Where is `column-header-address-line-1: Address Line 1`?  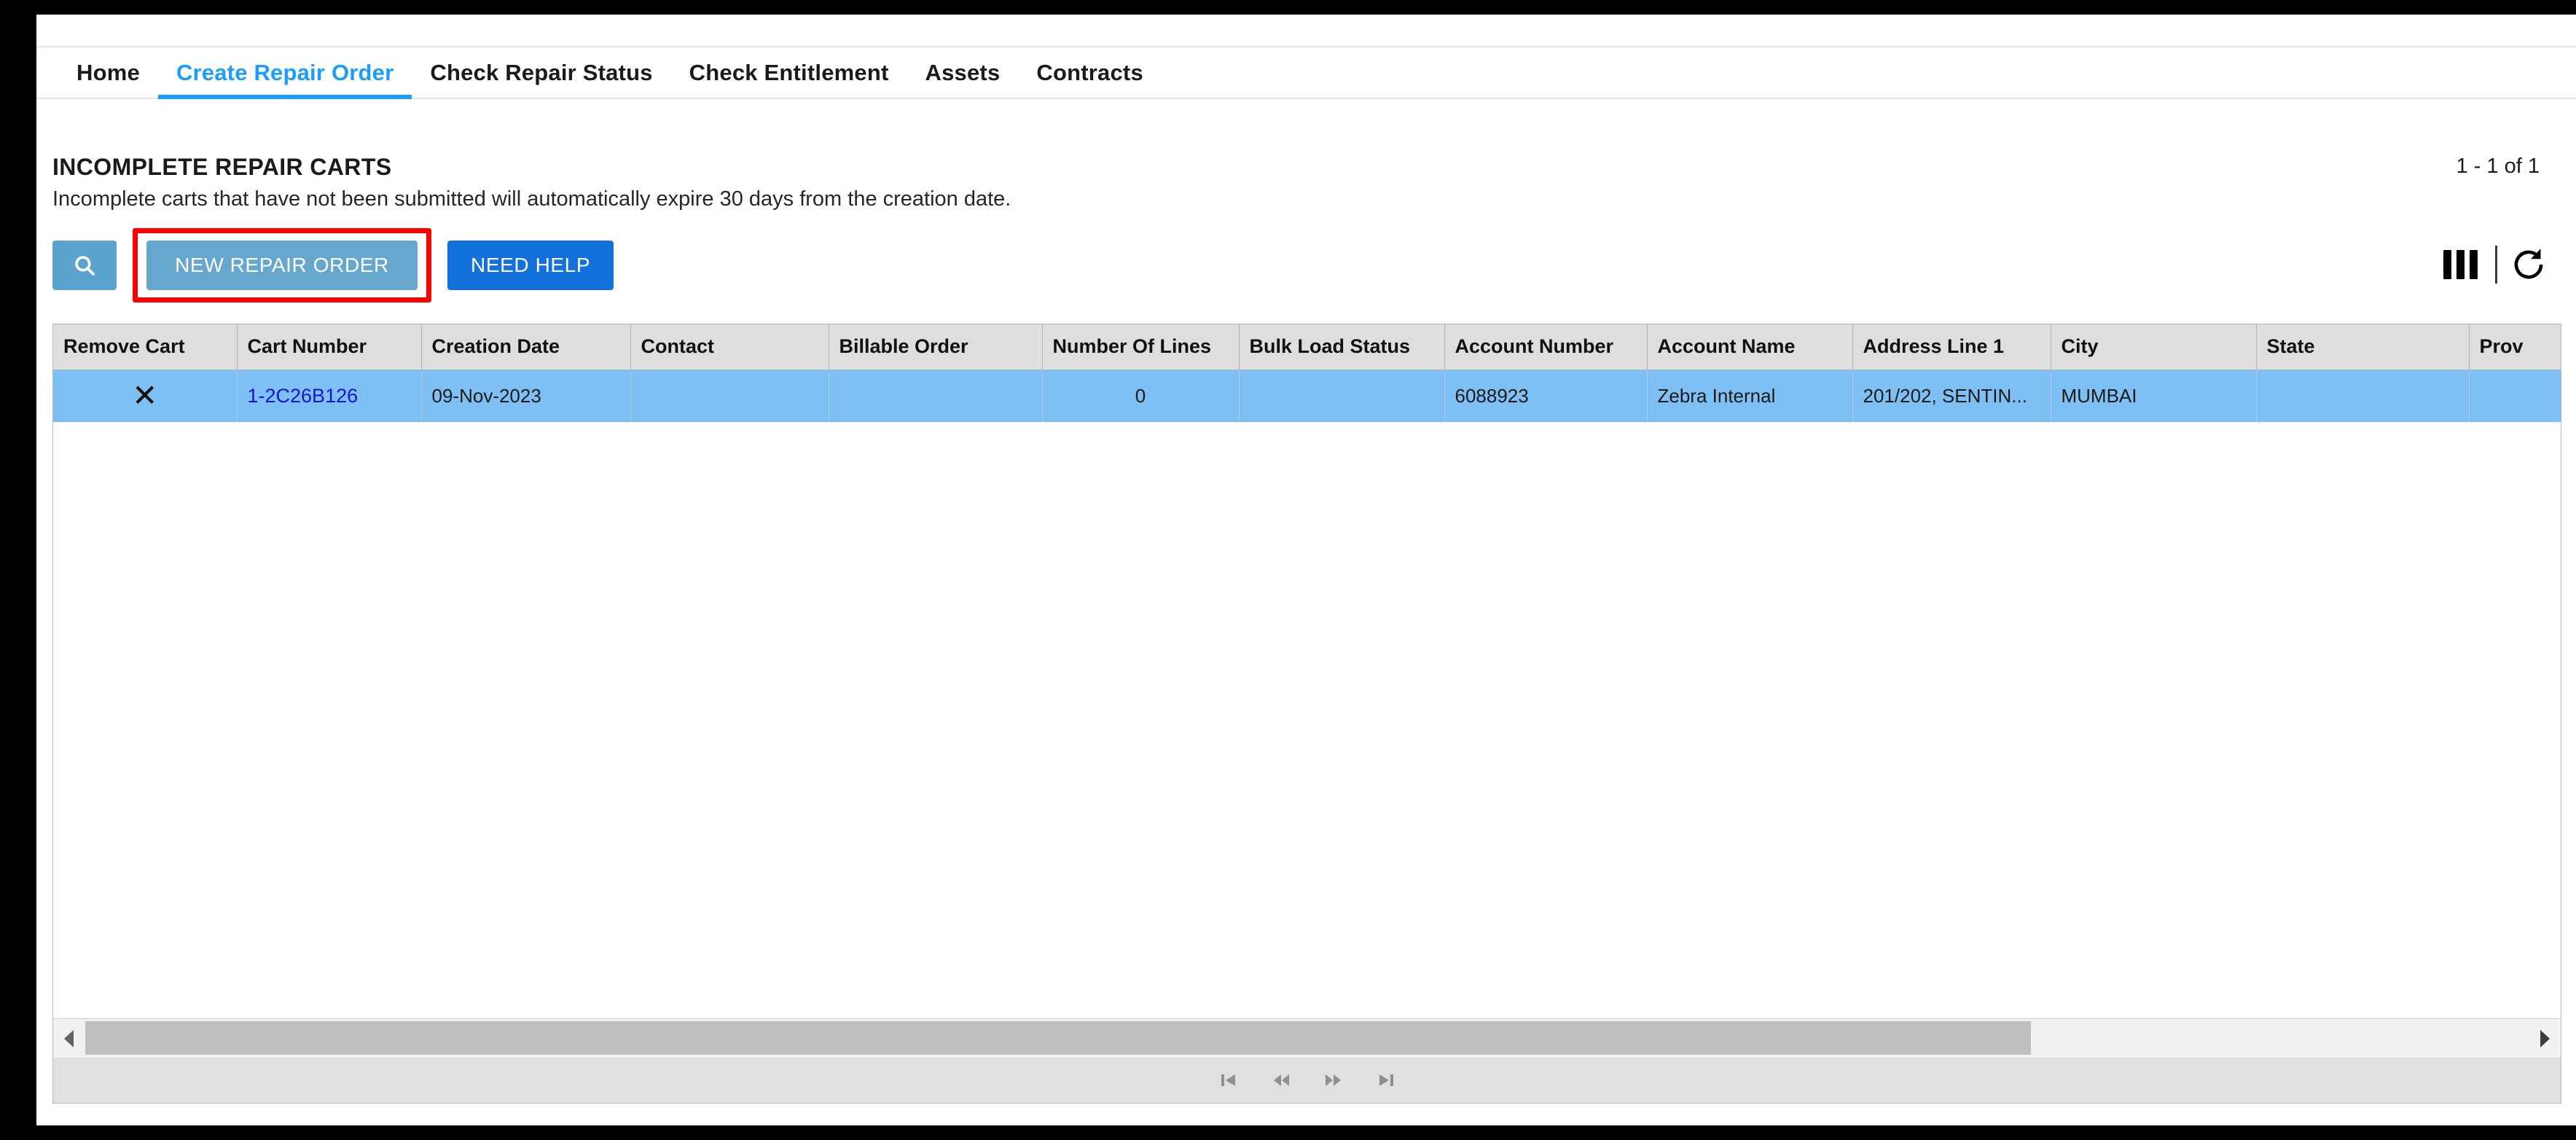 column-header-address-line-1: Address Line 1 is located at coordinates (1951, 347).